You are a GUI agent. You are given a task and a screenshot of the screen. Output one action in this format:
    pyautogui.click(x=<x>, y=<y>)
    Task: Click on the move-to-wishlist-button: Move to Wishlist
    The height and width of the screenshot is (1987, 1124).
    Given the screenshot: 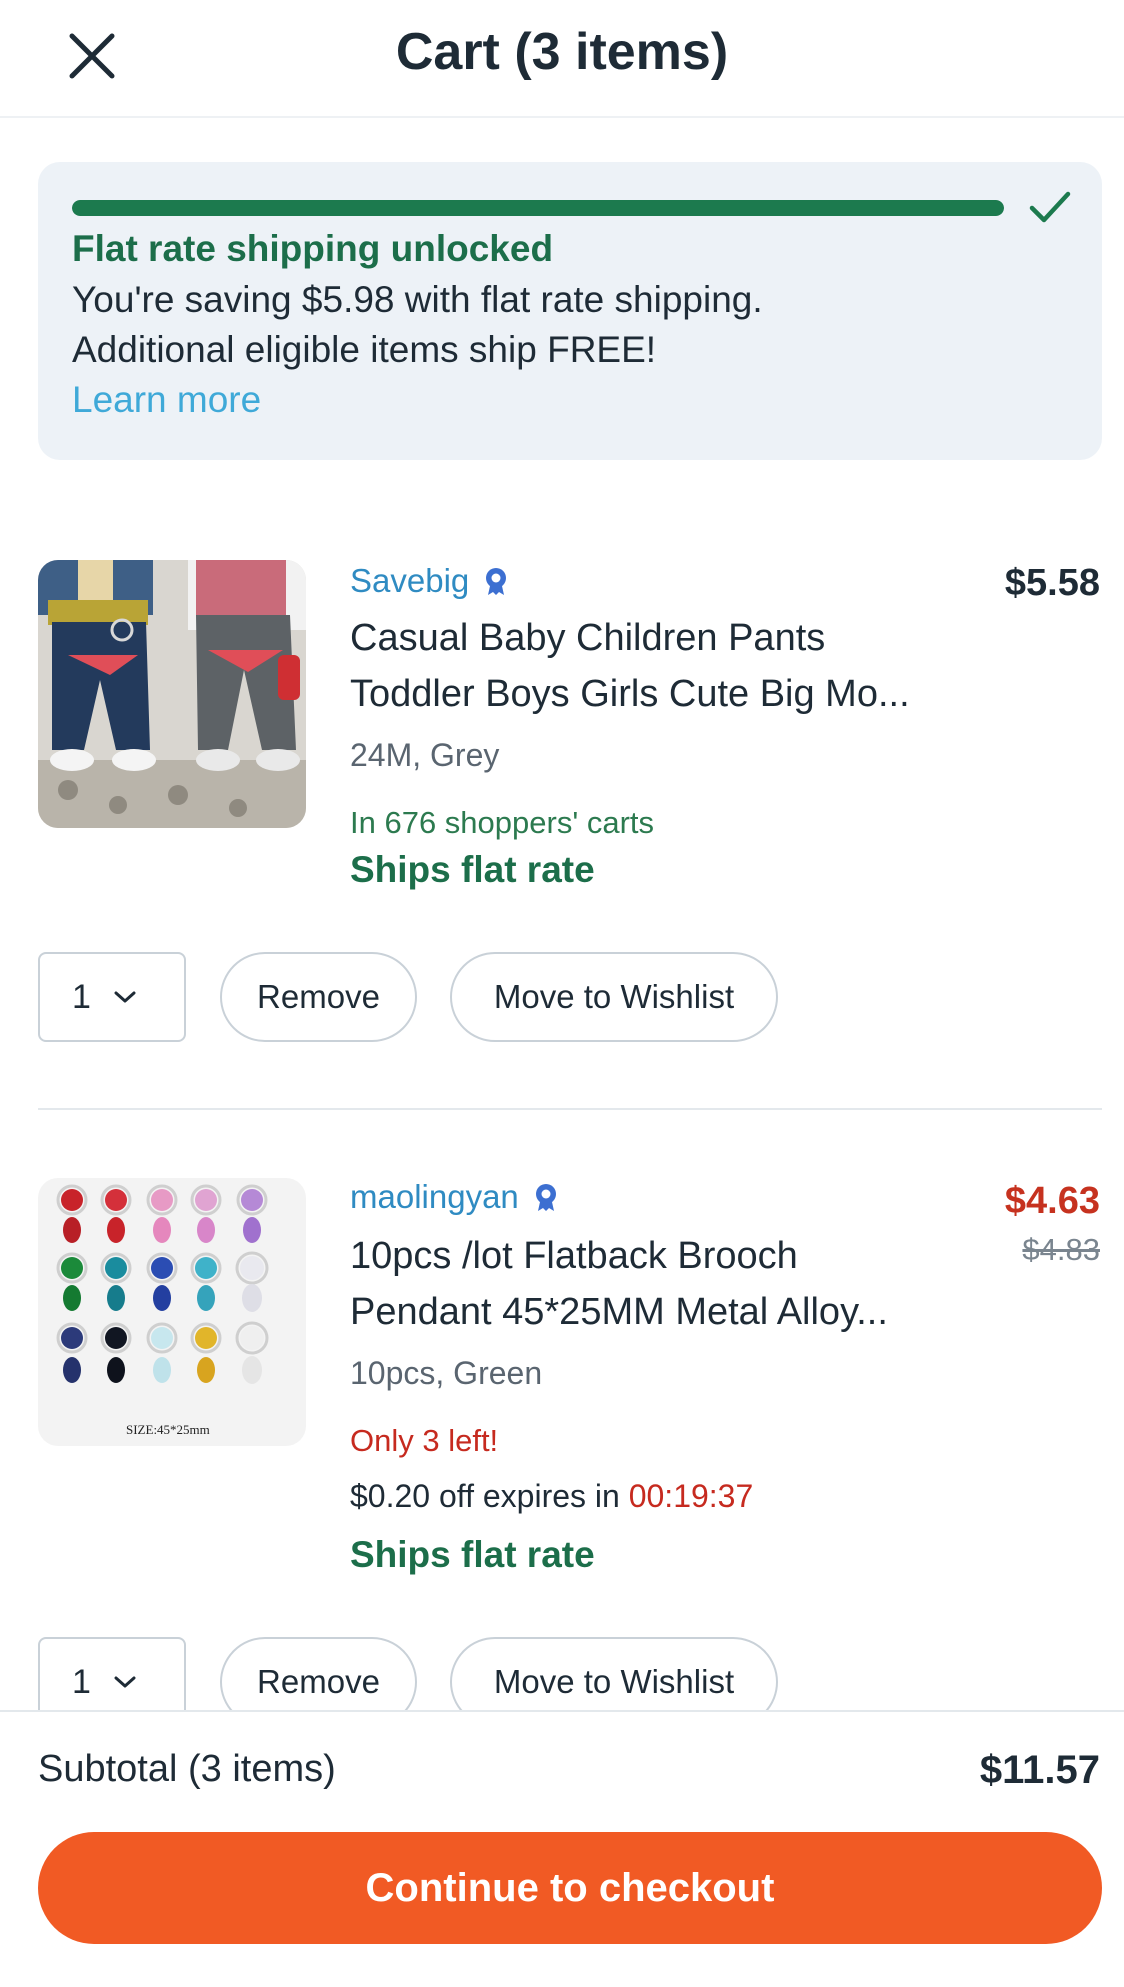 What is the action you would take?
    pyautogui.click(x=614, y=997)
    